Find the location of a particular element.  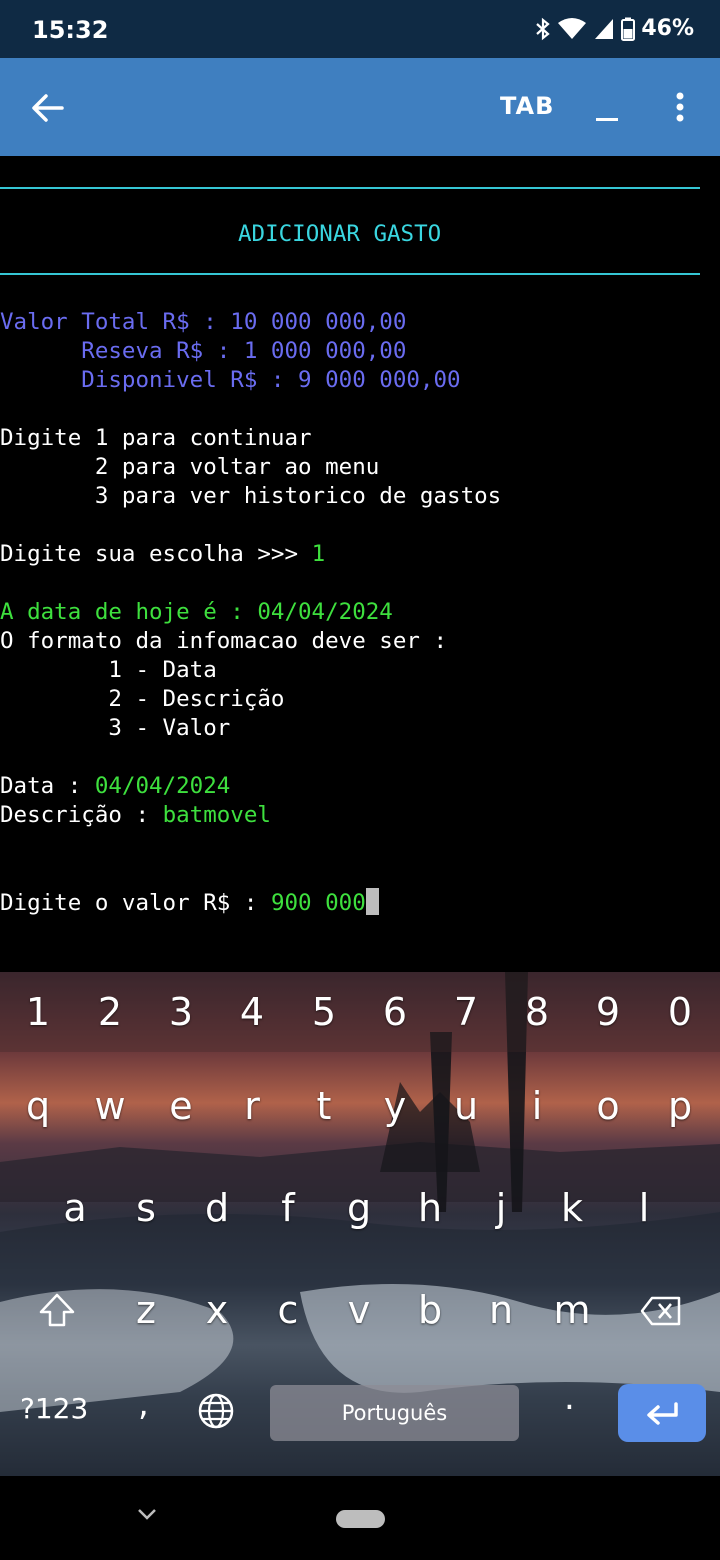

chevron-down-icon is located at coordinates (147, 1514).